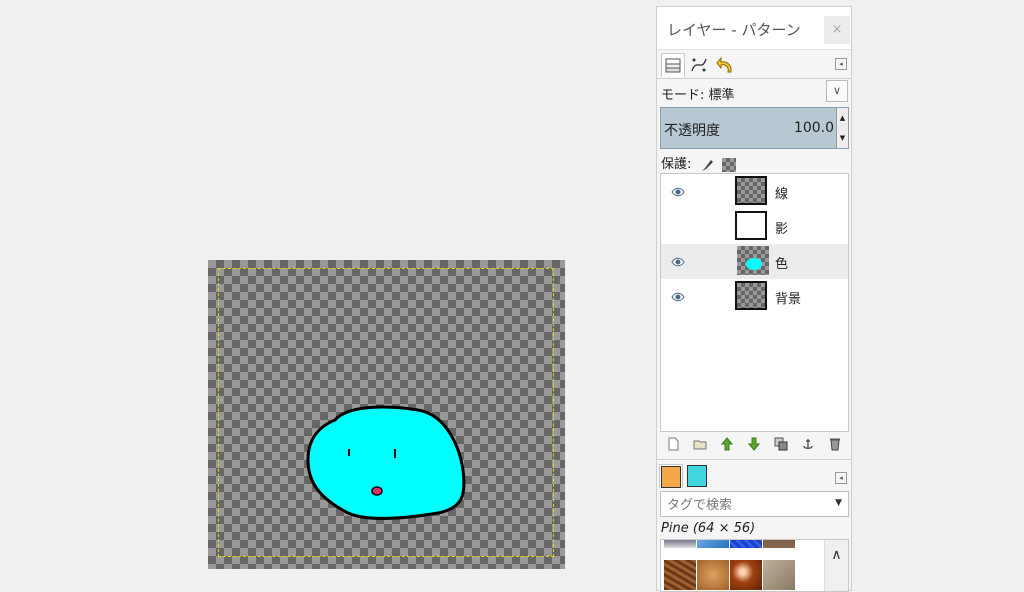 This screenshot has width=1024, height=592. I want to click on lock-row: 保護:, so click(698, 162).